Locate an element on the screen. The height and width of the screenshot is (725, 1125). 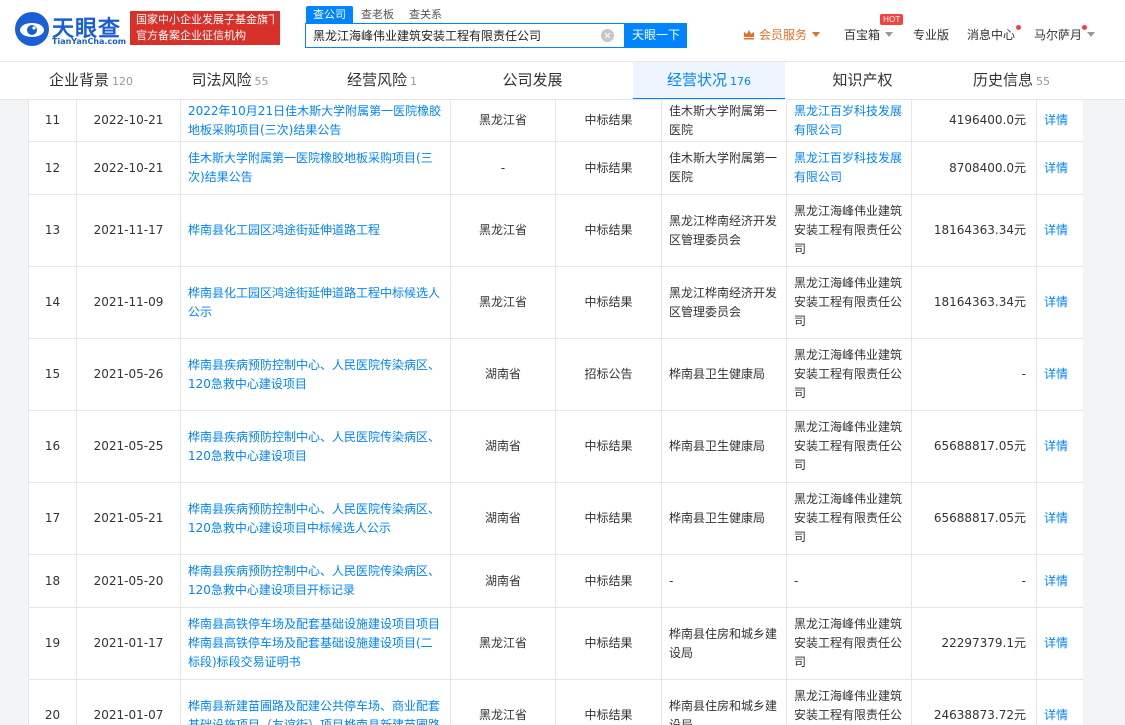
row-date: 2021-11-09 is located at coordinates (128, 302).